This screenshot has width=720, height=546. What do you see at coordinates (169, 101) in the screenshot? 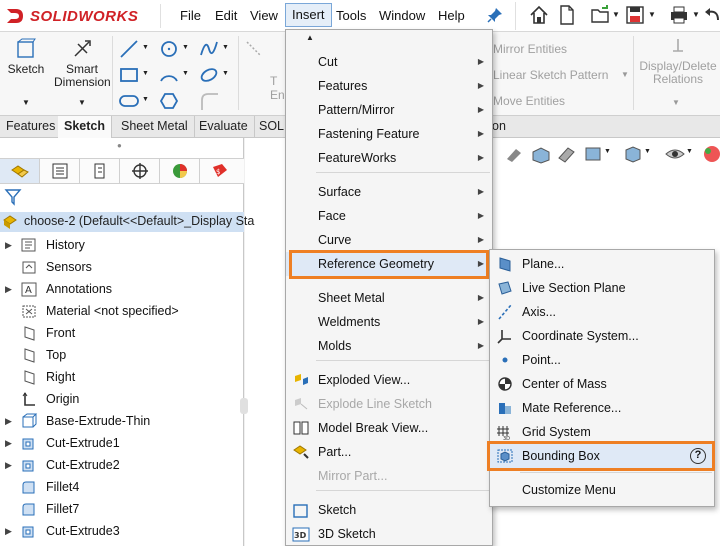
I see `polygon-icon` at bounding box center [169, 101].